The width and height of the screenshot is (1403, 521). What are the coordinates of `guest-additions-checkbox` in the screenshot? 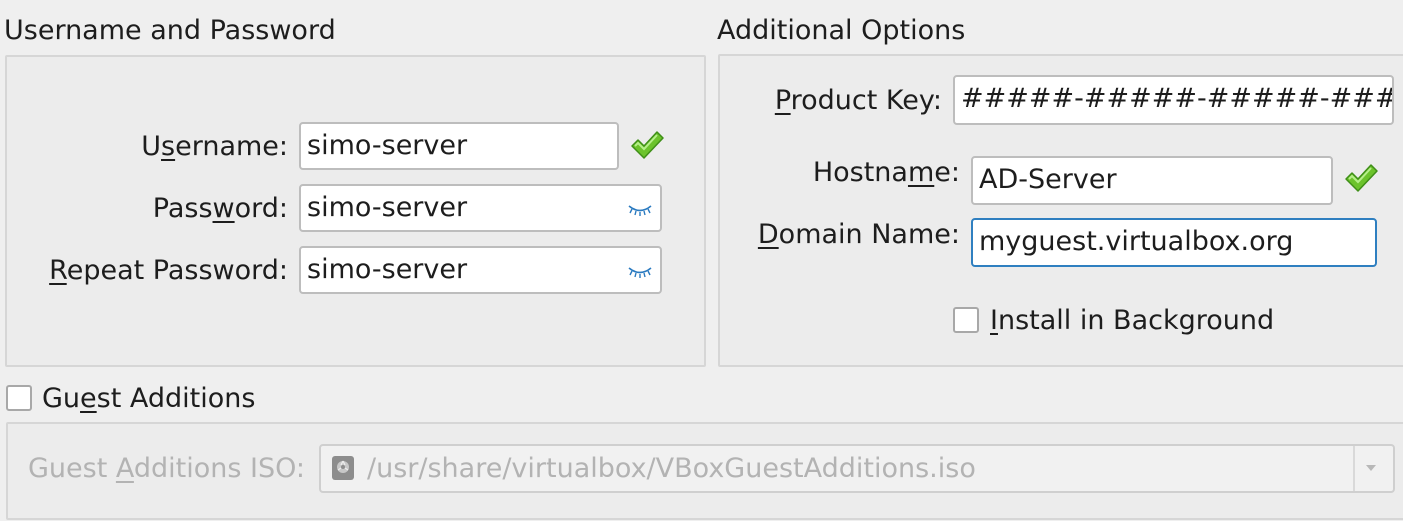 It's located at (19, 398).